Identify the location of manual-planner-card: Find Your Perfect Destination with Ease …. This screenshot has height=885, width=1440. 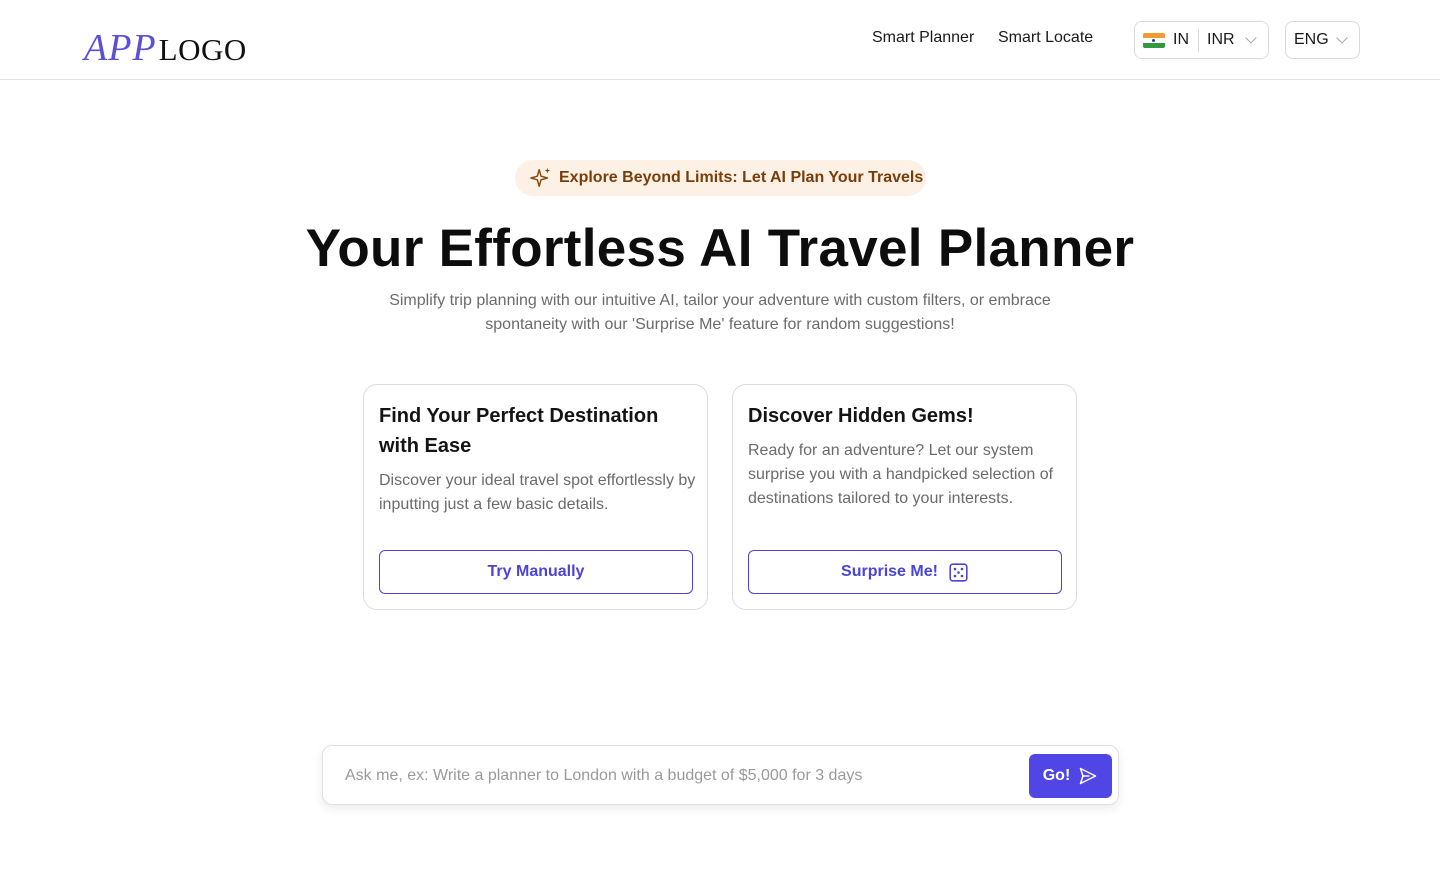
(535, 497).